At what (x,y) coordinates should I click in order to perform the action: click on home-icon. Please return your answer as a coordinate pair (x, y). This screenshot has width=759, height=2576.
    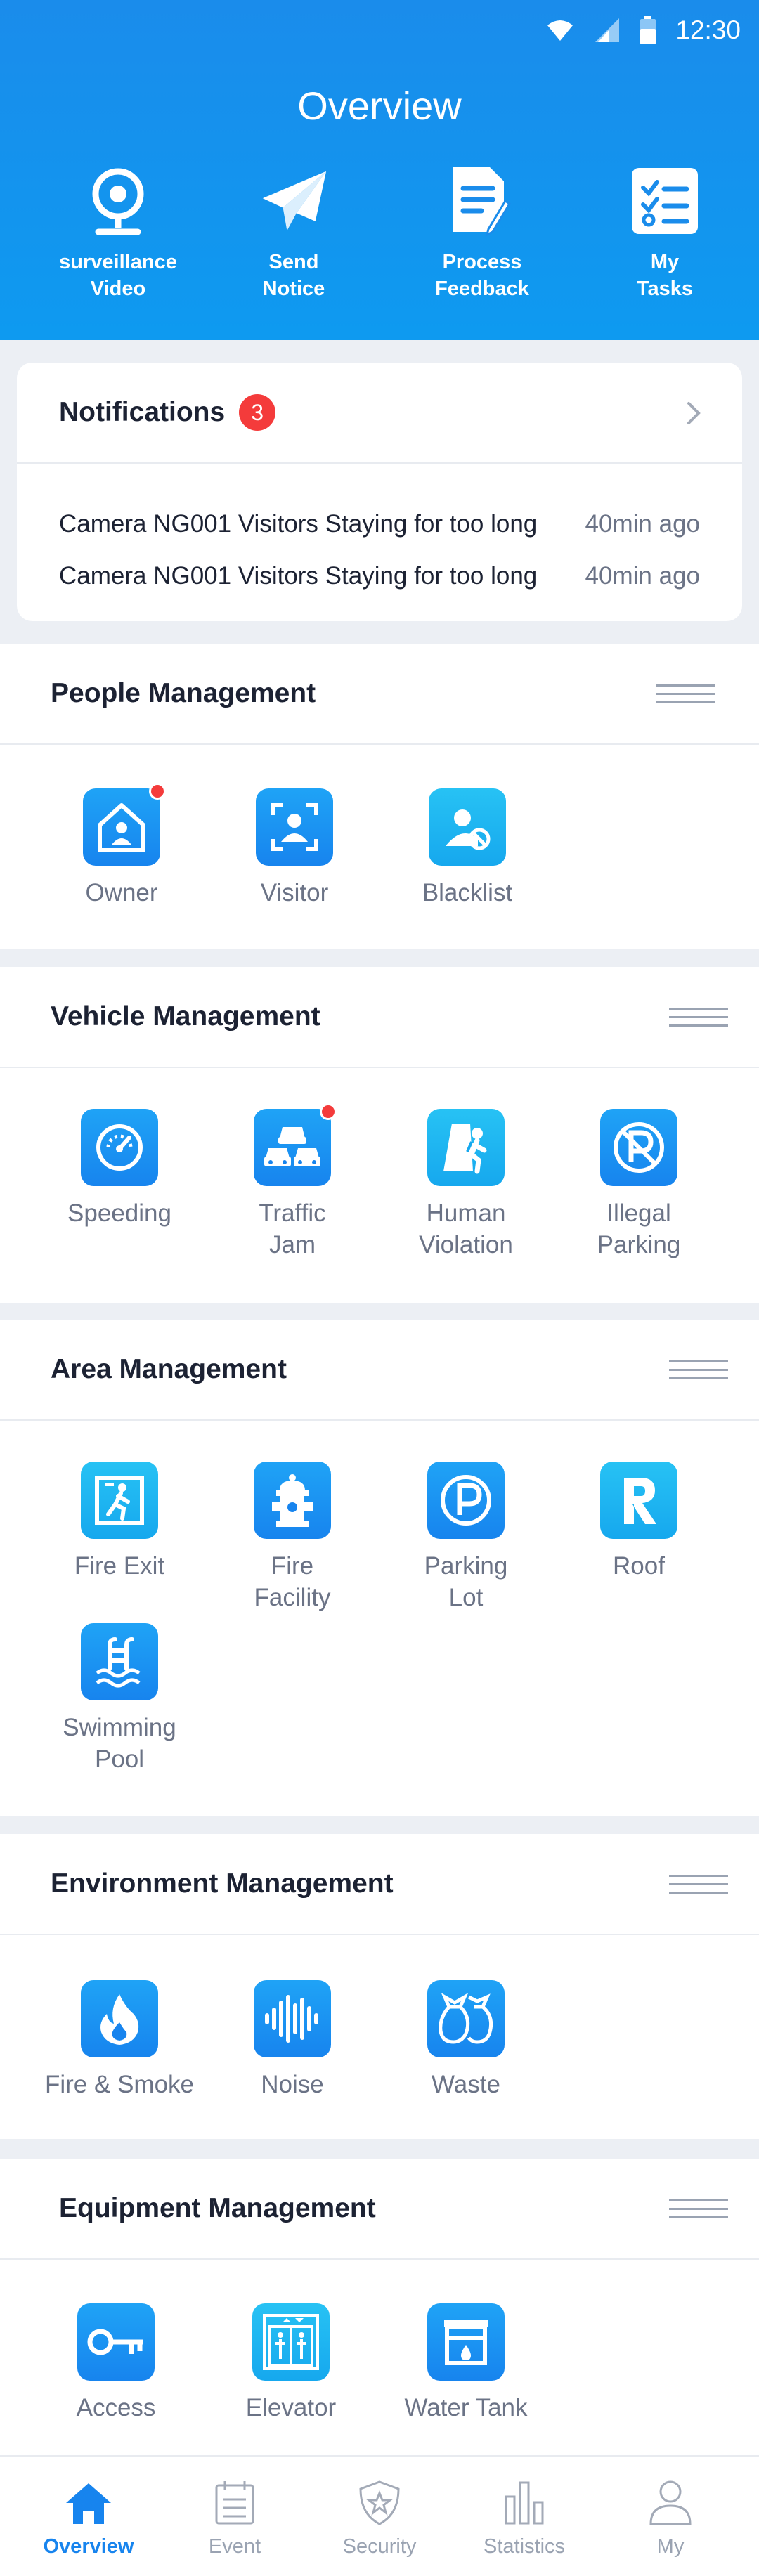
    Looking at the image, I should click on (88, 2503).